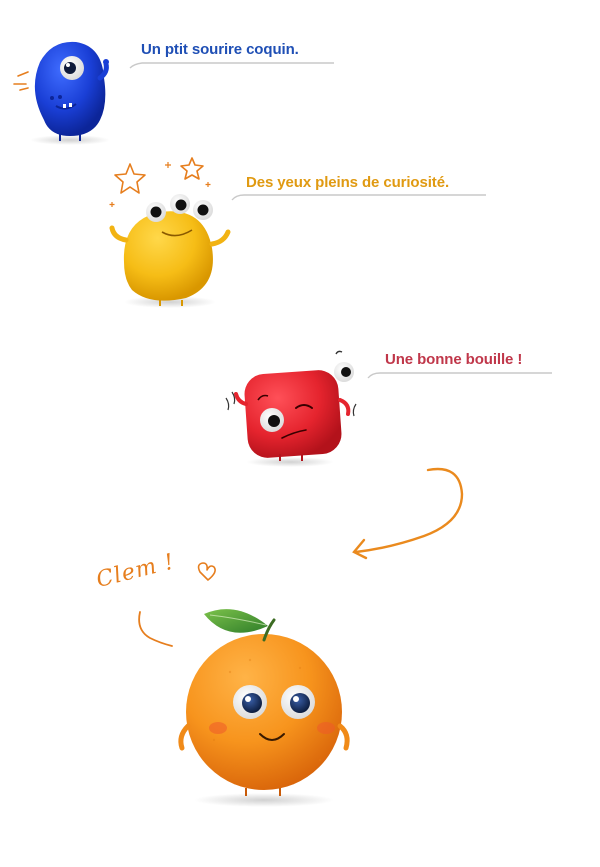 This screenshot has height=867, width=600. I want to click on heart-icon, so click(206, 571).